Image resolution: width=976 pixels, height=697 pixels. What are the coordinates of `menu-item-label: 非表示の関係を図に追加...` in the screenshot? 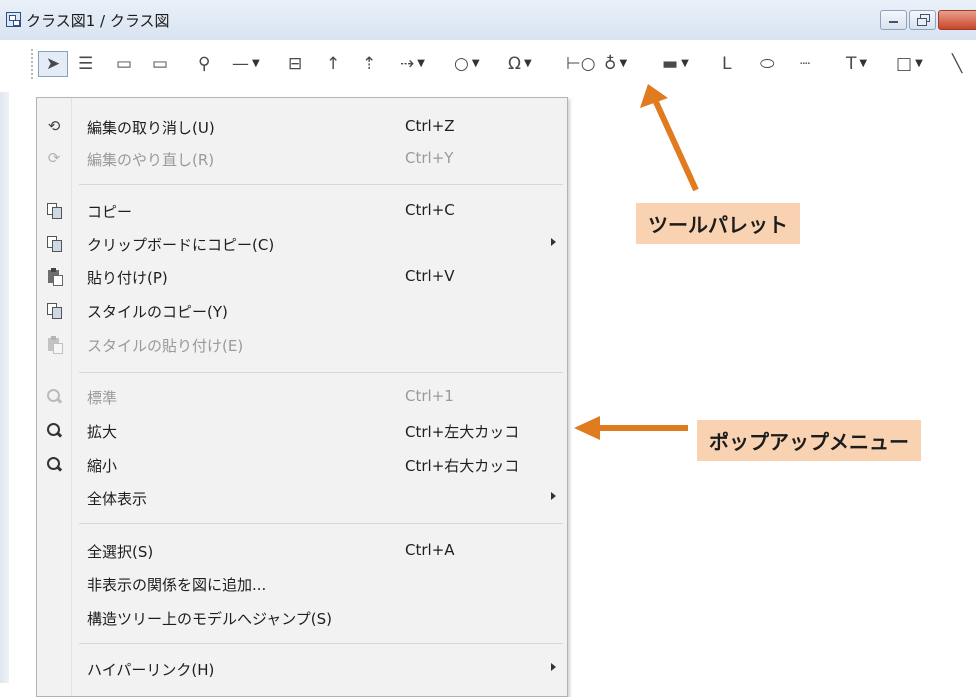 It's located at (177, 585).